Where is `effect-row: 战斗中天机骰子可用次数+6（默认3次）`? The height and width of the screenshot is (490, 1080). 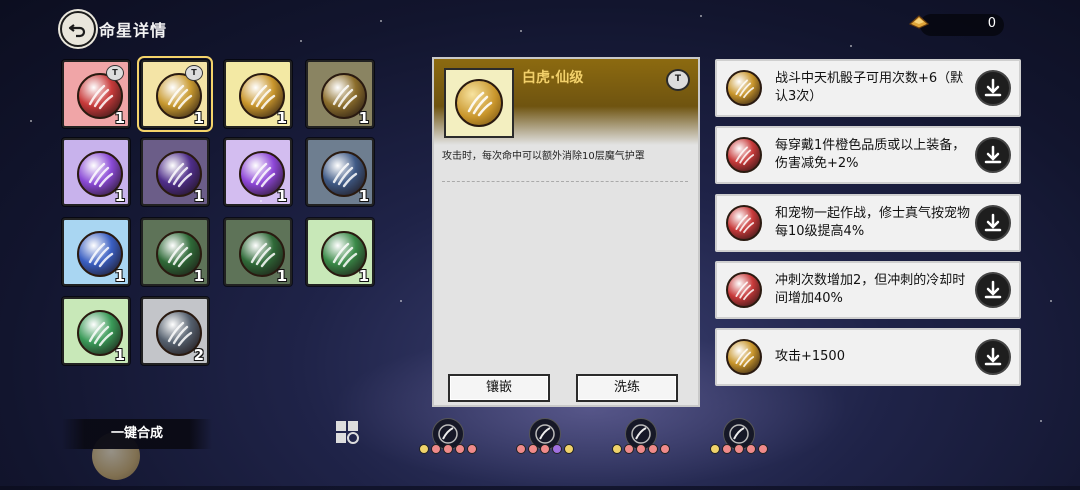 effect-row: 战斗中天机骰子可用次数+6（默认3次） is located at coordinates (868, 88).